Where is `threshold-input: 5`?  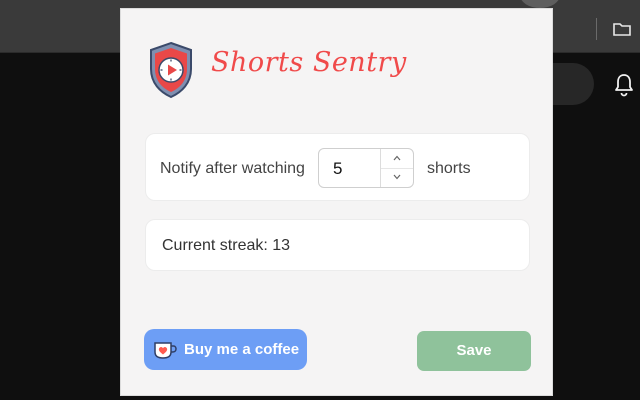 threshold-input: 5 is located at coordinates (337, 169).